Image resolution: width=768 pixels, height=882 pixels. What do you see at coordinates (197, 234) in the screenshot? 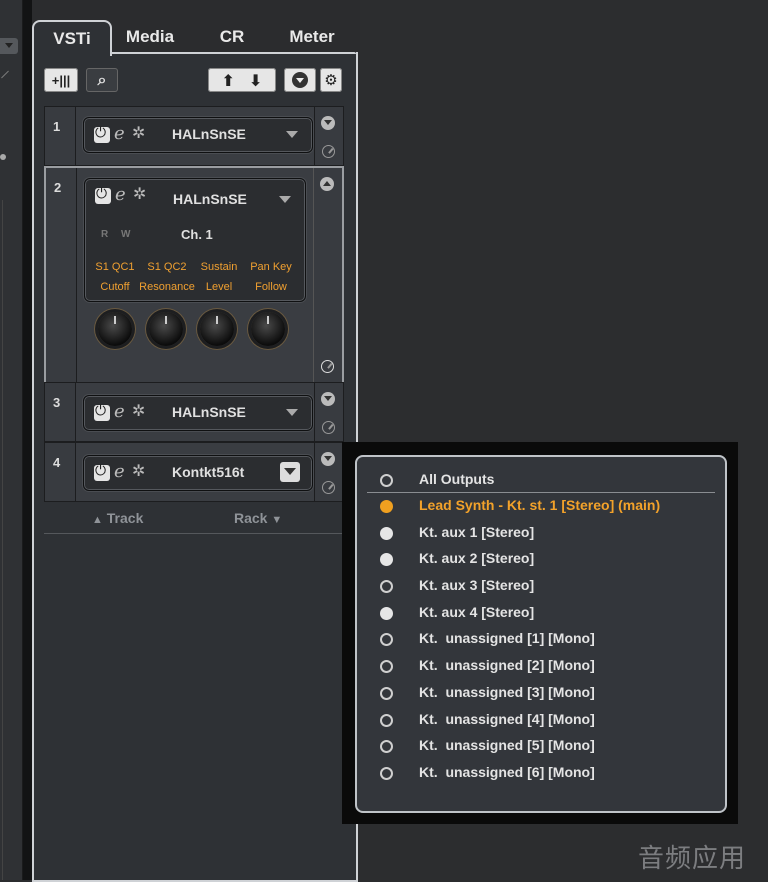
I see `channel-label: Ch. 1` at bounding box center [197, 234].